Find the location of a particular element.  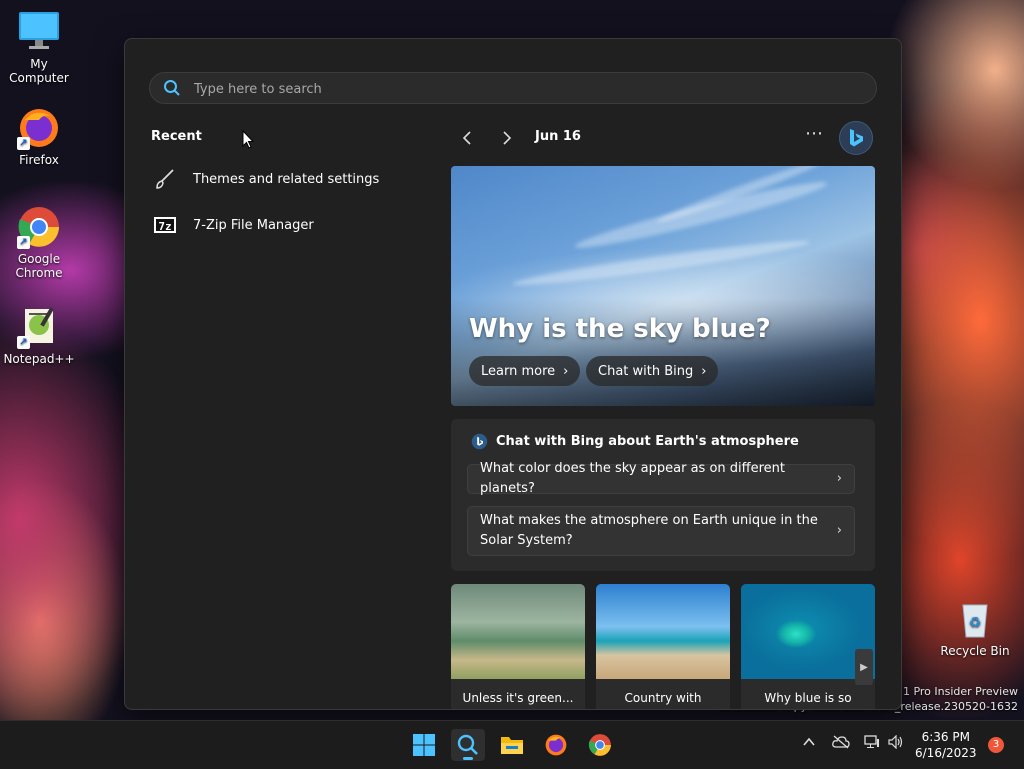

brush-icon is located at coordinates (165, 179).